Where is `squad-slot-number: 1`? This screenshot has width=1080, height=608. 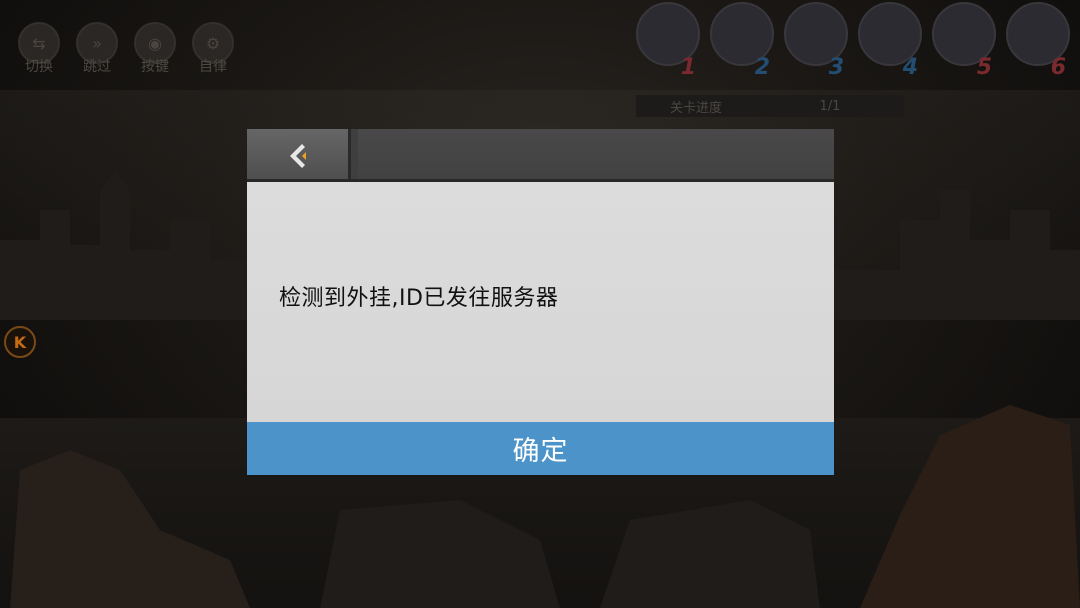 squad-slot-number: 1 is located at coordinates (688, 67).